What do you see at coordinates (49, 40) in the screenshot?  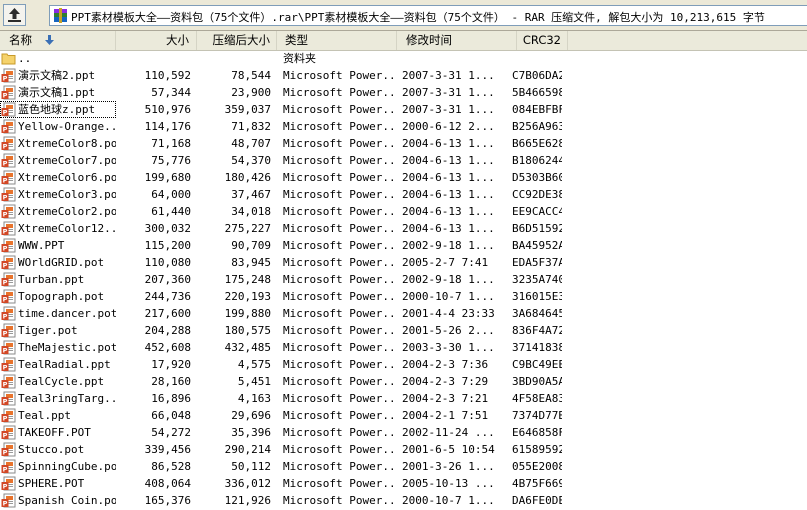 I see `sort-descending-icon` at bounding box center [49, 40].